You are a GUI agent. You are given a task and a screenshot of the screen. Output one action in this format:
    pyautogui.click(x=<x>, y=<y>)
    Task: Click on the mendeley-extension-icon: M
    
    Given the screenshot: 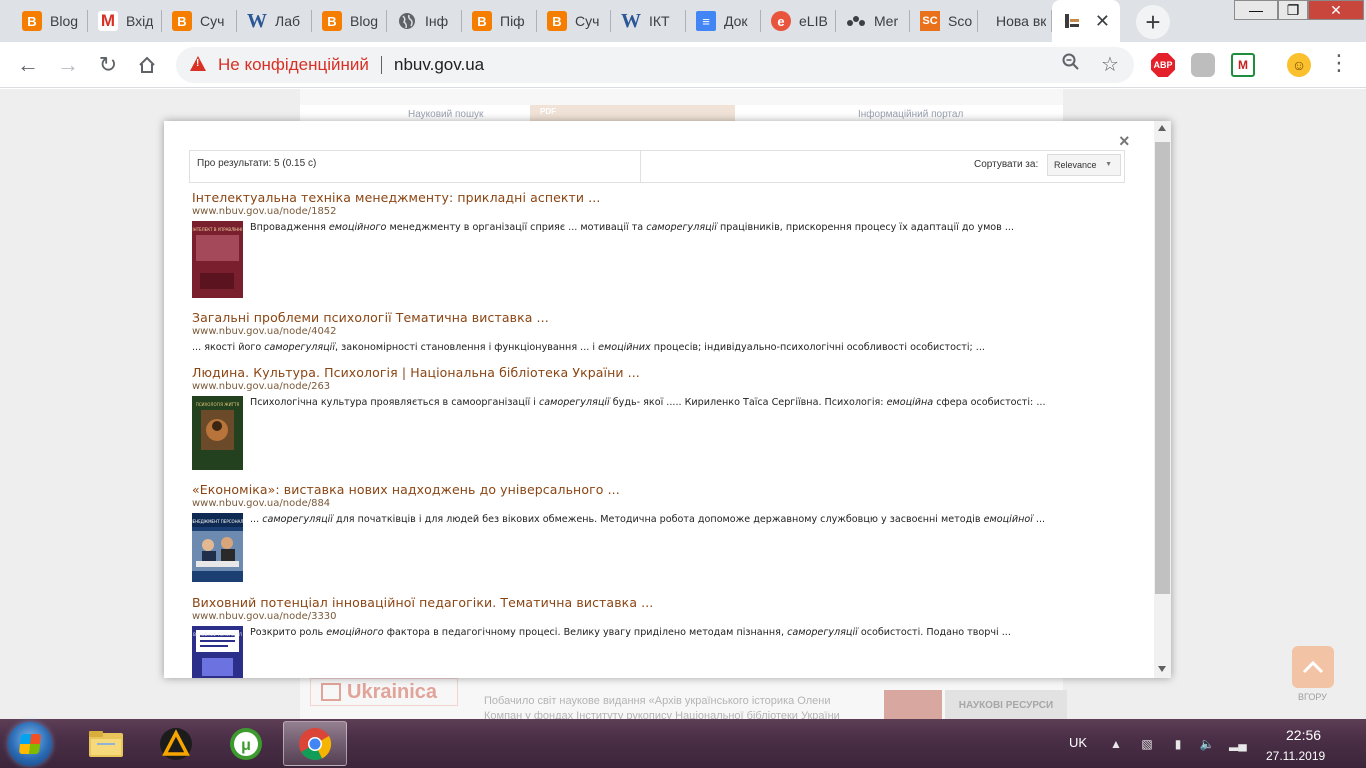 What is the action you would take?
    pyautogui.click(x=1243, y=65)
    